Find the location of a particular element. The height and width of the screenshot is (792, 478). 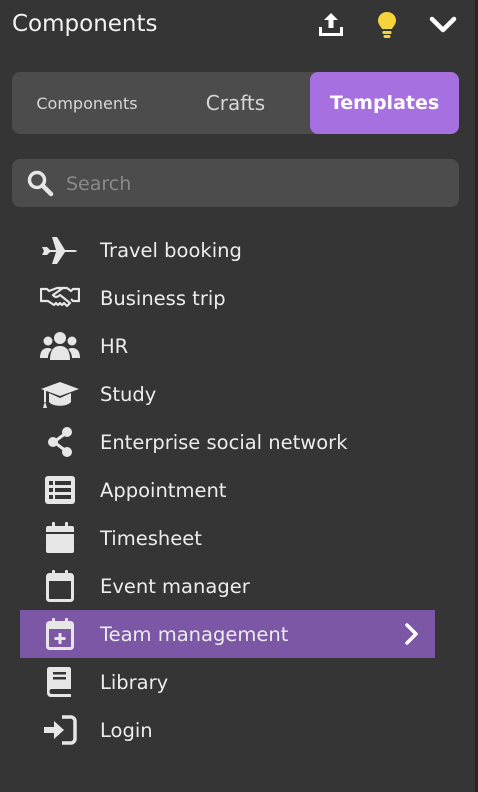

tab-crafts: Crafts is located at coordinates (235, 103).